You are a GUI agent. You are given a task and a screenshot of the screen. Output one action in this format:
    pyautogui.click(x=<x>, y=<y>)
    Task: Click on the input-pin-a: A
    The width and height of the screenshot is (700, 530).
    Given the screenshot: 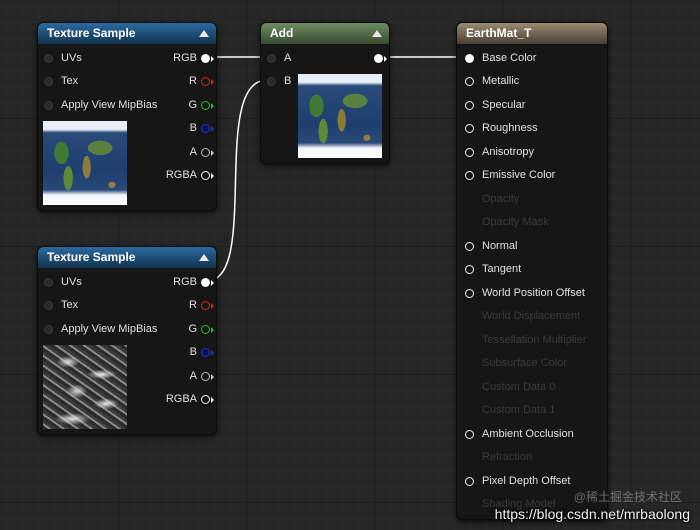 What is the action you would take?
    pyautogui.click(x=279, y=58)
    